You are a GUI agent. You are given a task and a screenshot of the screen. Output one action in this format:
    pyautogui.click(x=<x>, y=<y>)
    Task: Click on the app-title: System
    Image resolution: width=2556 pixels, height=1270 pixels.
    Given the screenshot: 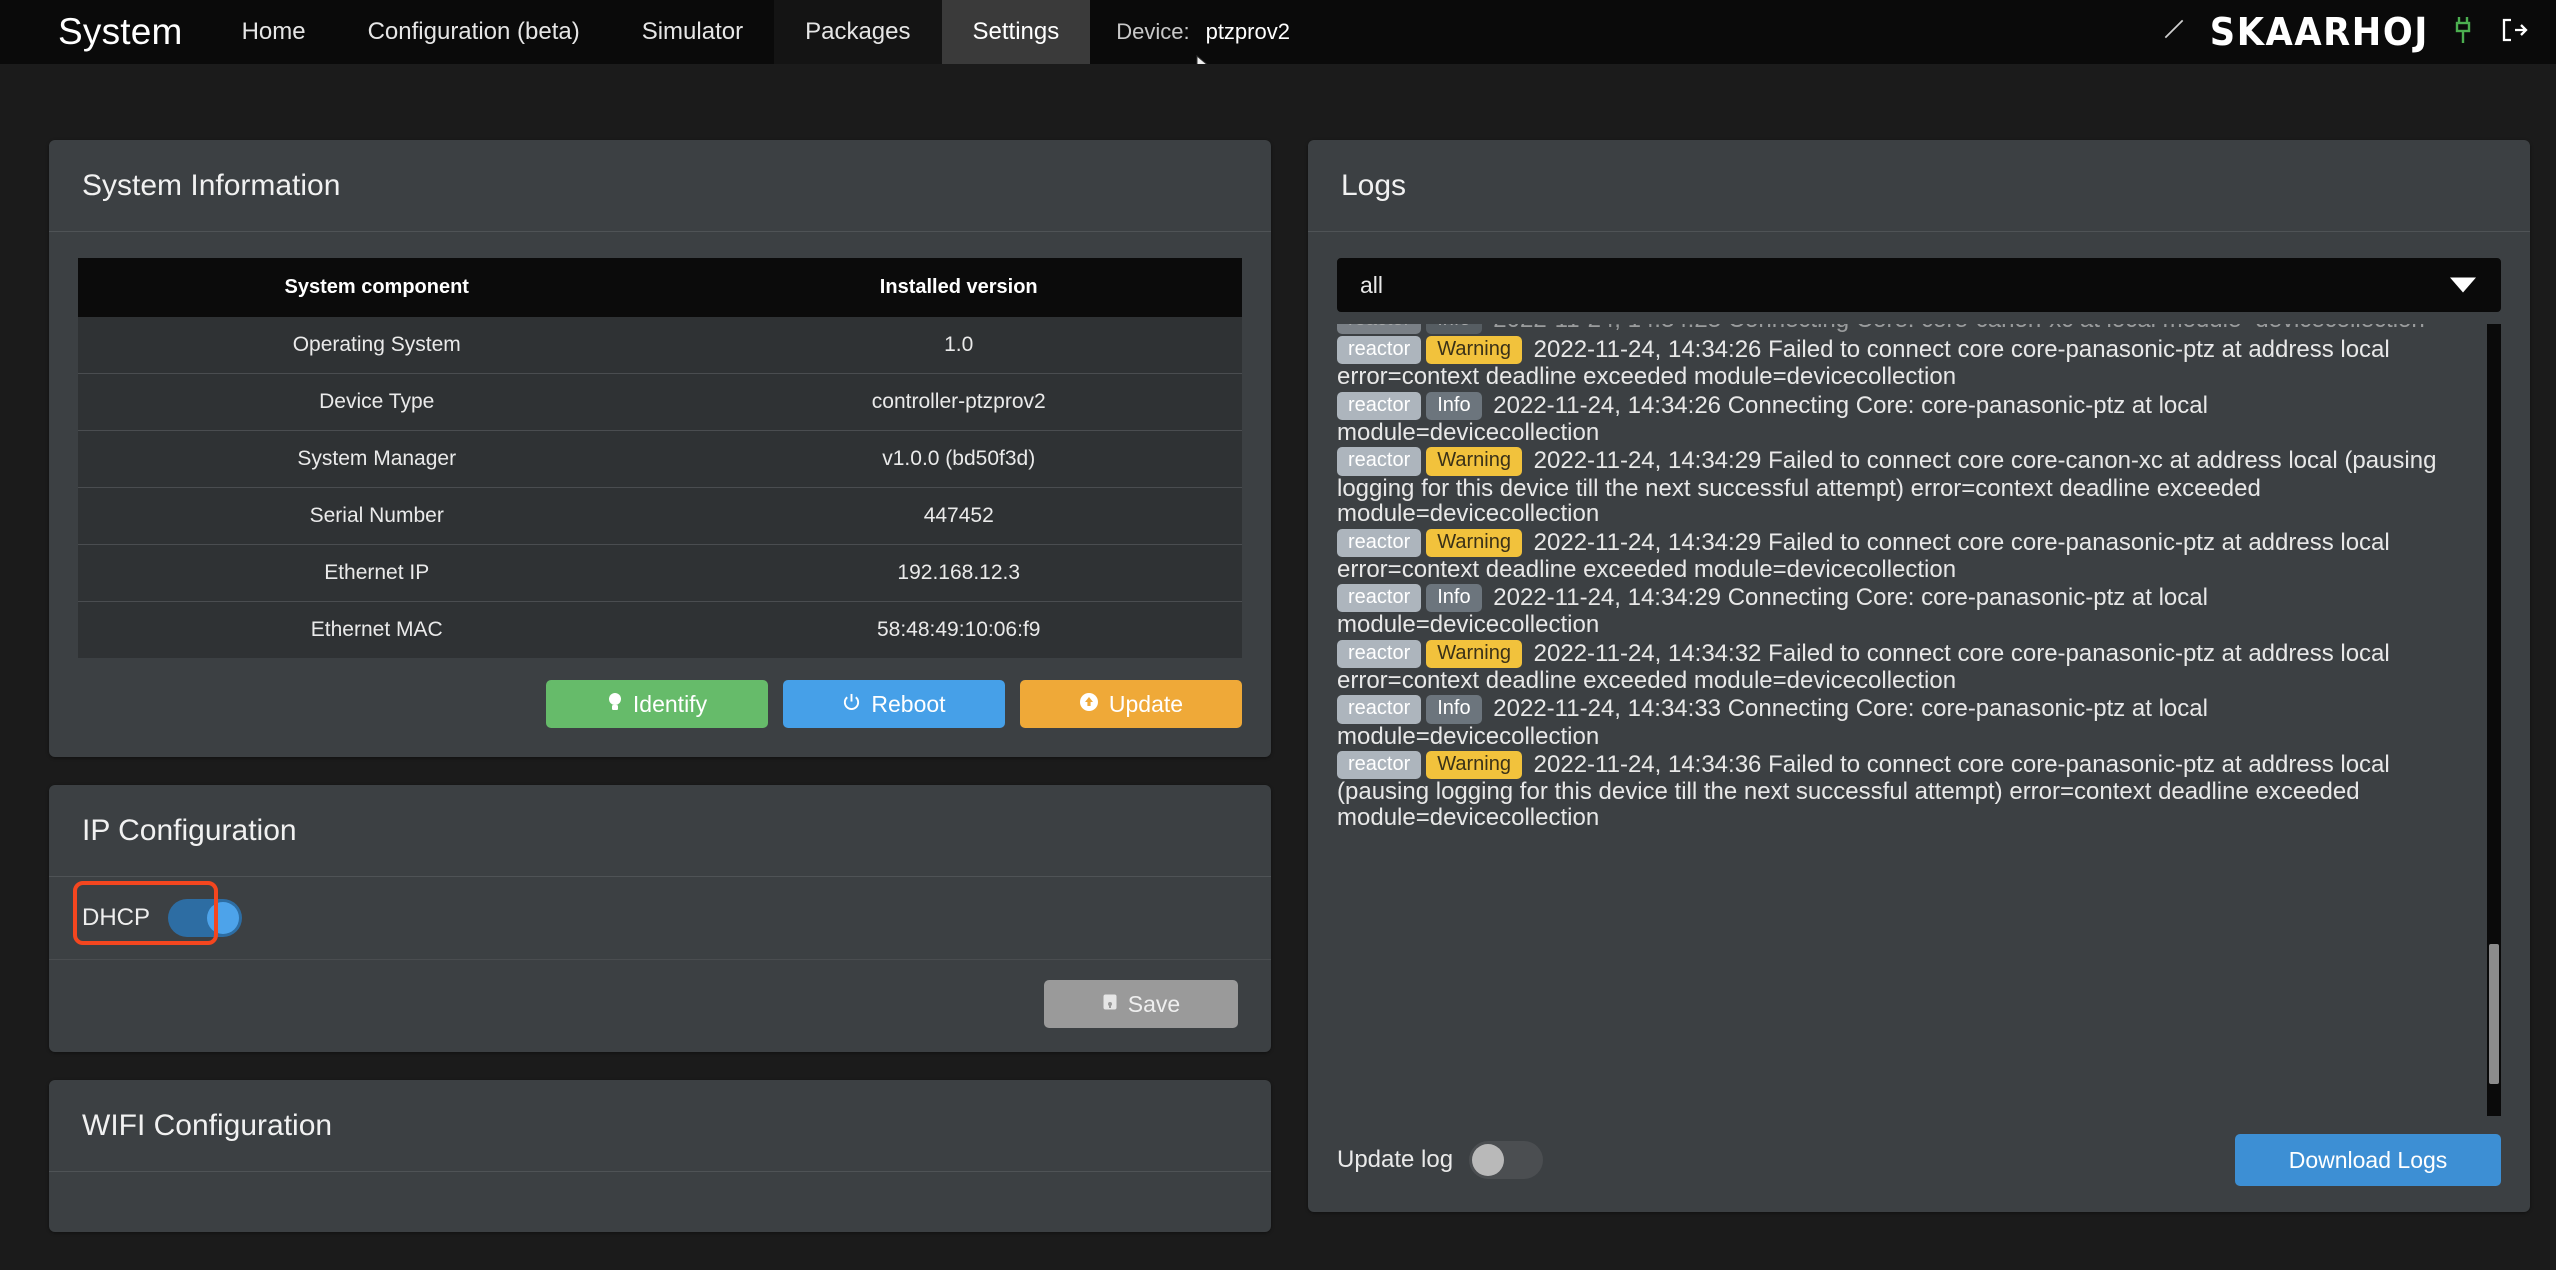 What is the action you would take?
    pyautogui.click(x=120, y=31)
    